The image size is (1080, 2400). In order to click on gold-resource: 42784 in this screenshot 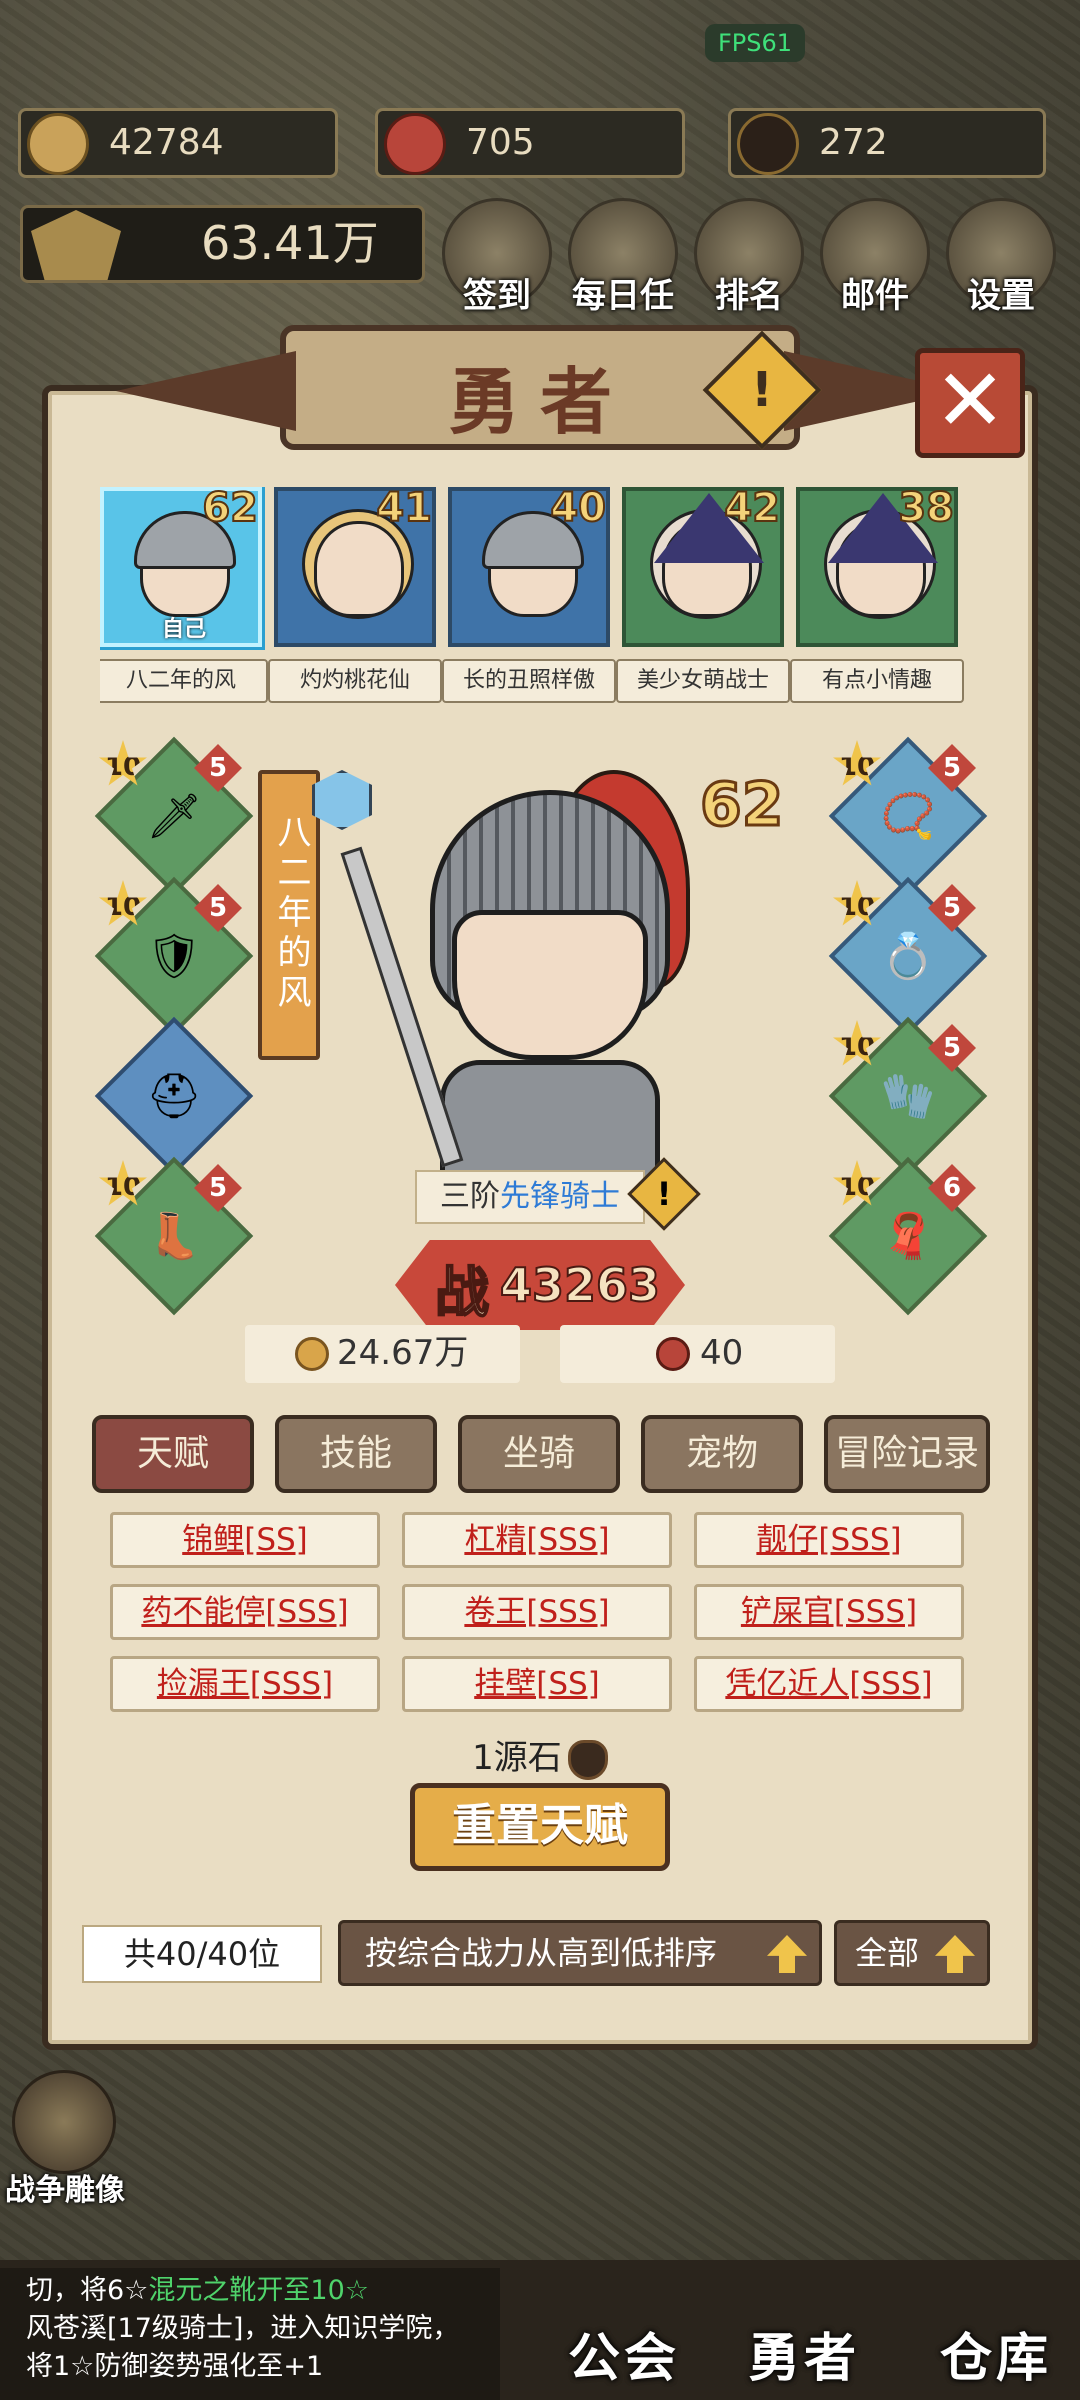, I will do `click(178, 143)`.